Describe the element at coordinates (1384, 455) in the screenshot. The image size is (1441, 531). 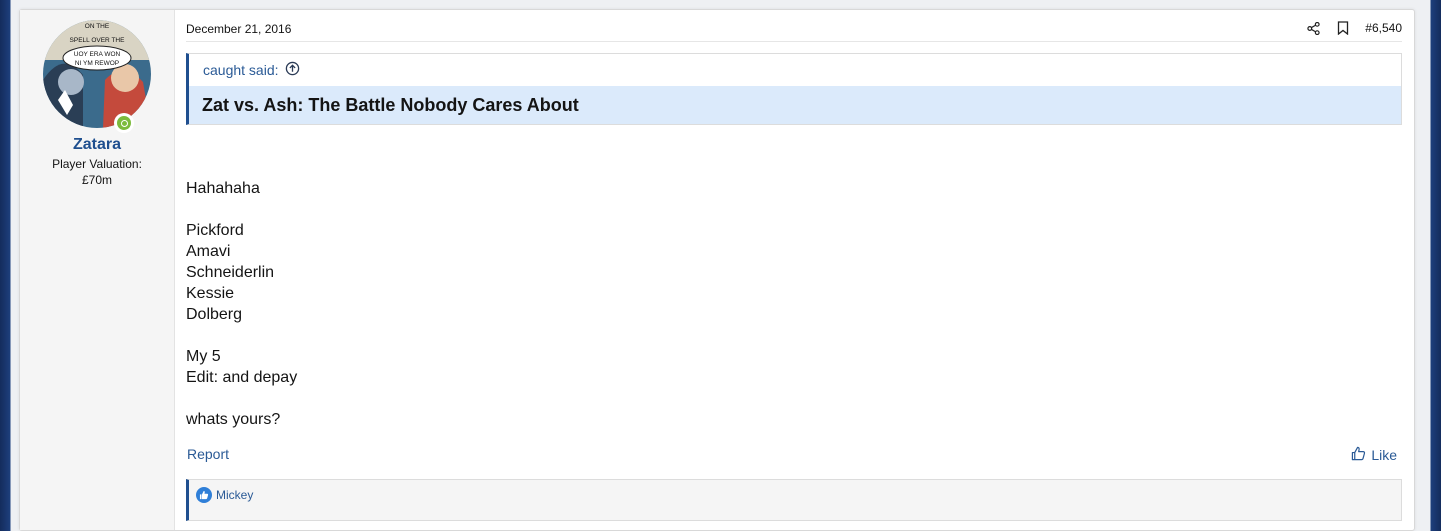
I see `like-label: Like` at that location.